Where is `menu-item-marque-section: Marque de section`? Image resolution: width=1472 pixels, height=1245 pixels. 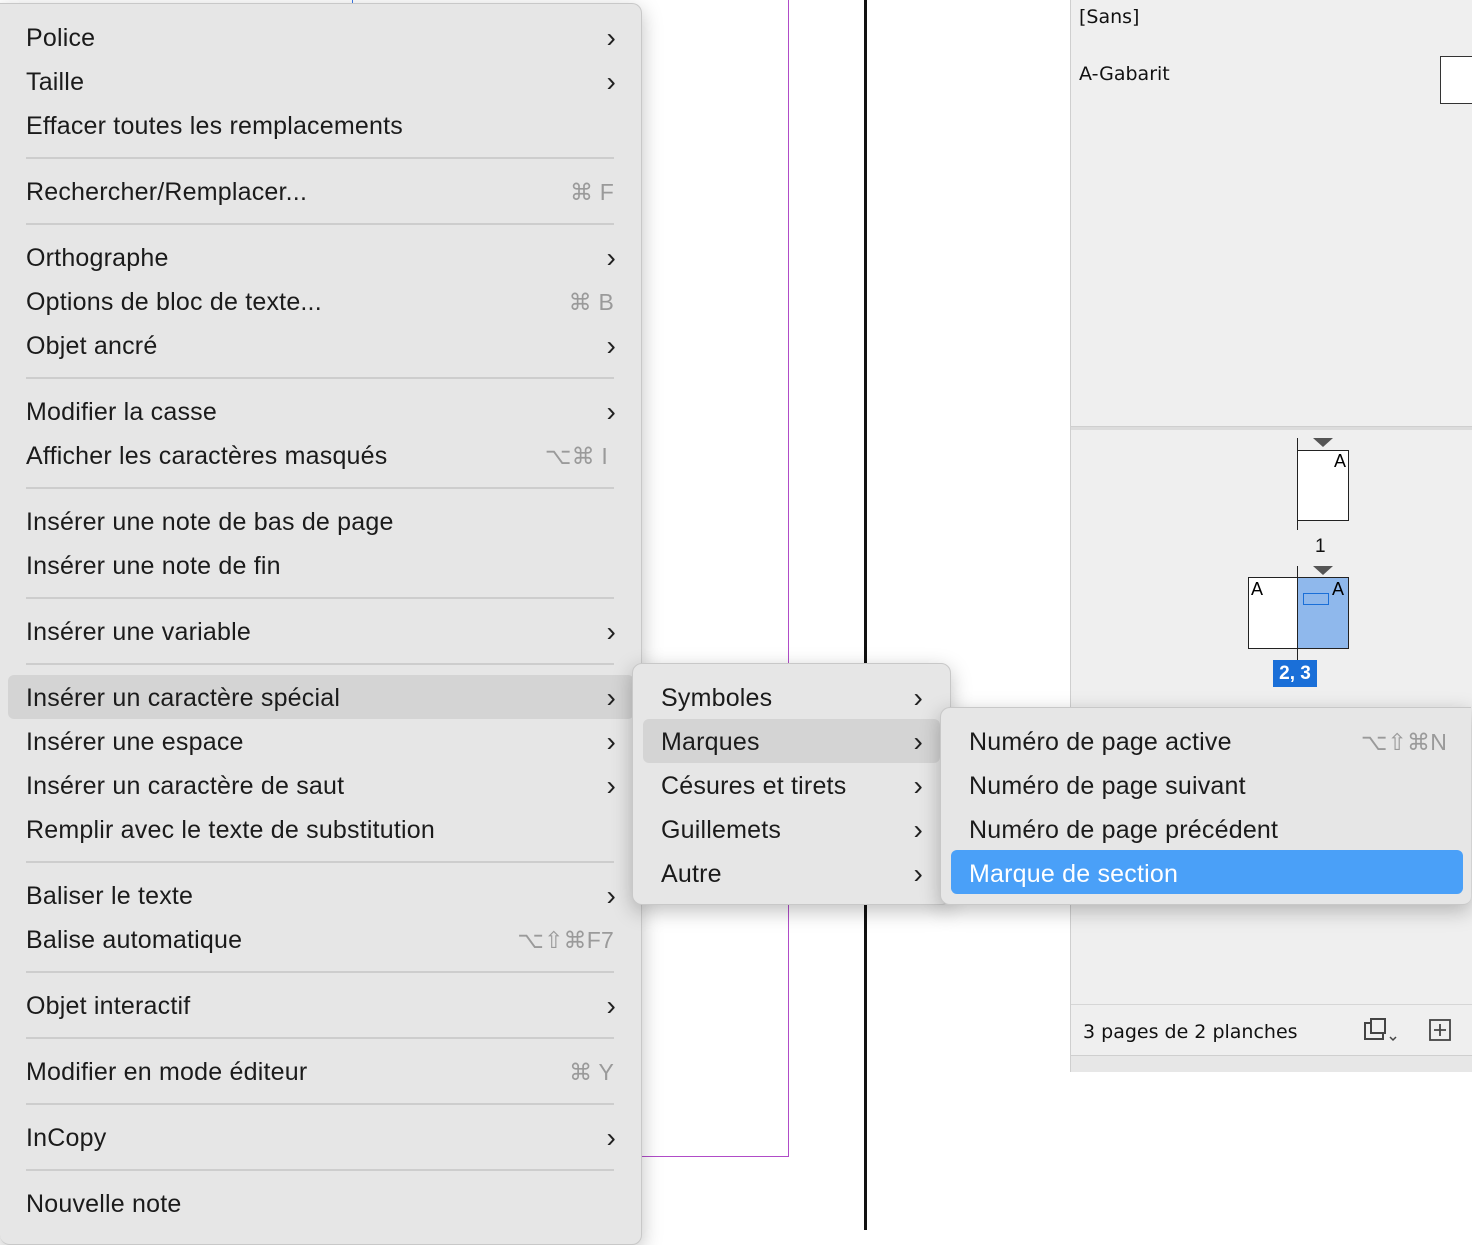 menu-item-marque-section: Marque de section is located at coordinates (1208, 874).